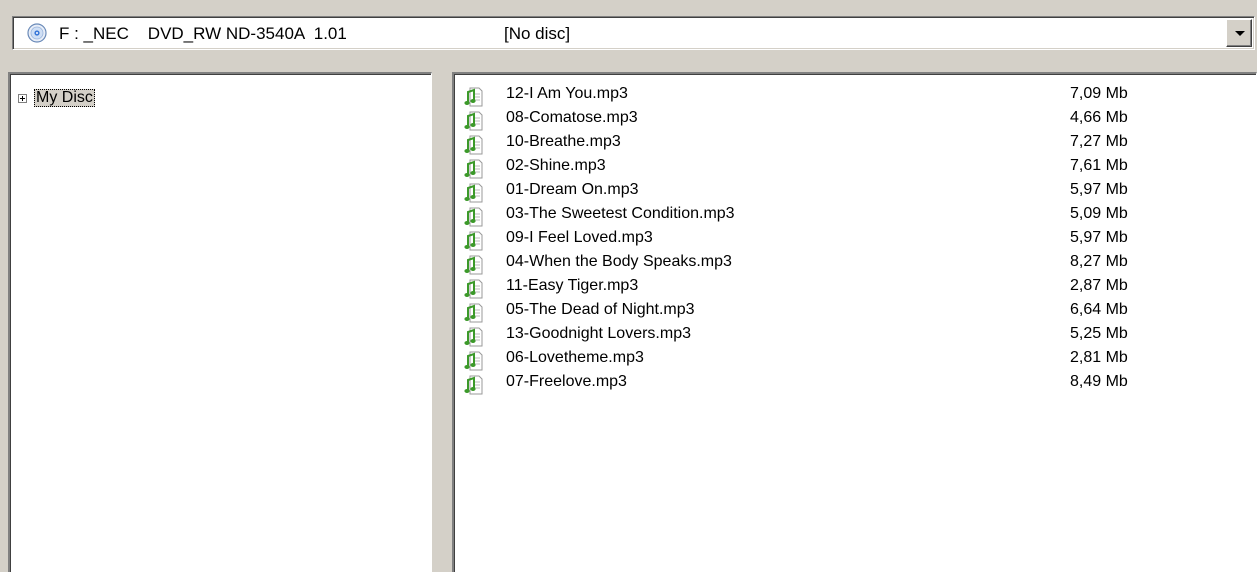 The height and width of the screenshot is (572, 1257). I want to click on file-name: 07-Freelove.mp3, so click(566, 381).